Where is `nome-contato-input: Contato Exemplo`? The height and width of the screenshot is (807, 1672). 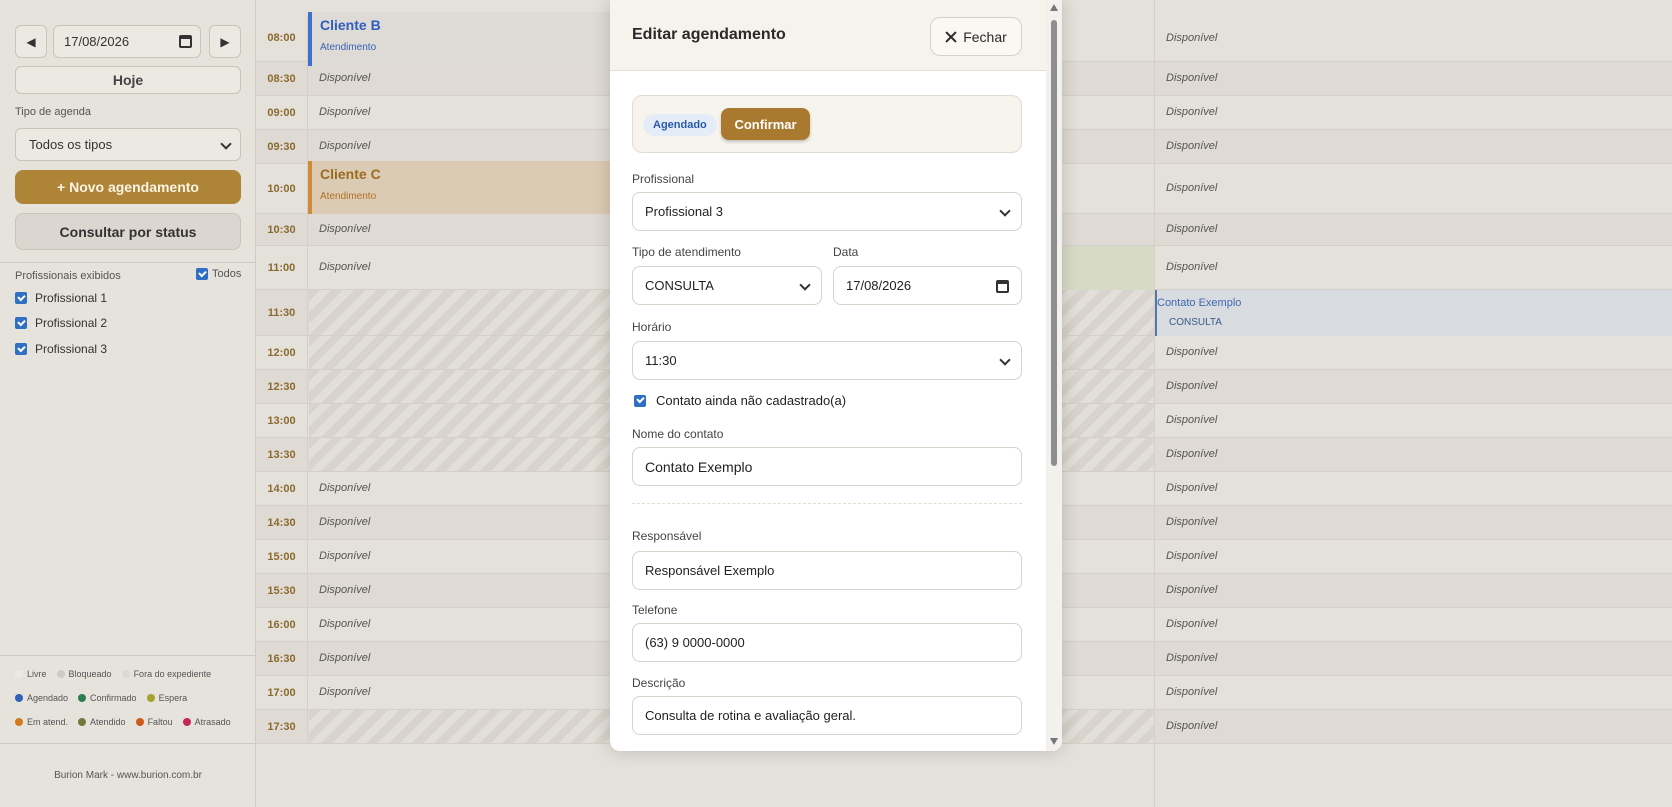 nome-contato-input: Contato Exemplo is located at coordinates (827, 466).